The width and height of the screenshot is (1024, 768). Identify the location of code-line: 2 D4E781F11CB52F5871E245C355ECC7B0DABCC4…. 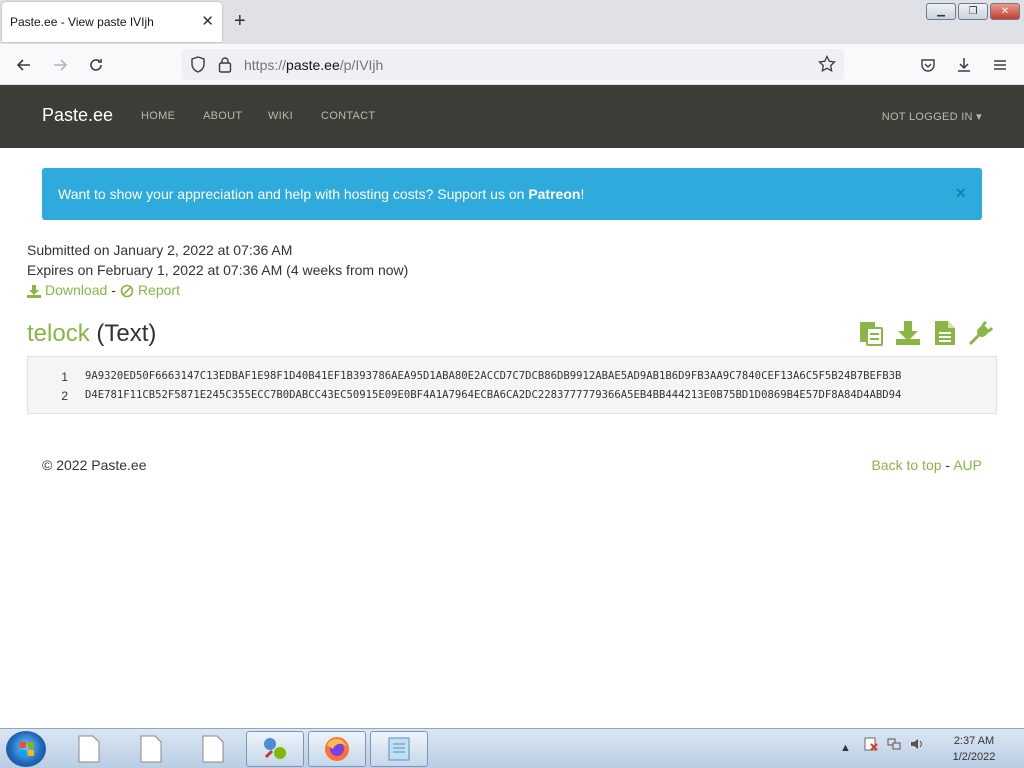
(512, 399).